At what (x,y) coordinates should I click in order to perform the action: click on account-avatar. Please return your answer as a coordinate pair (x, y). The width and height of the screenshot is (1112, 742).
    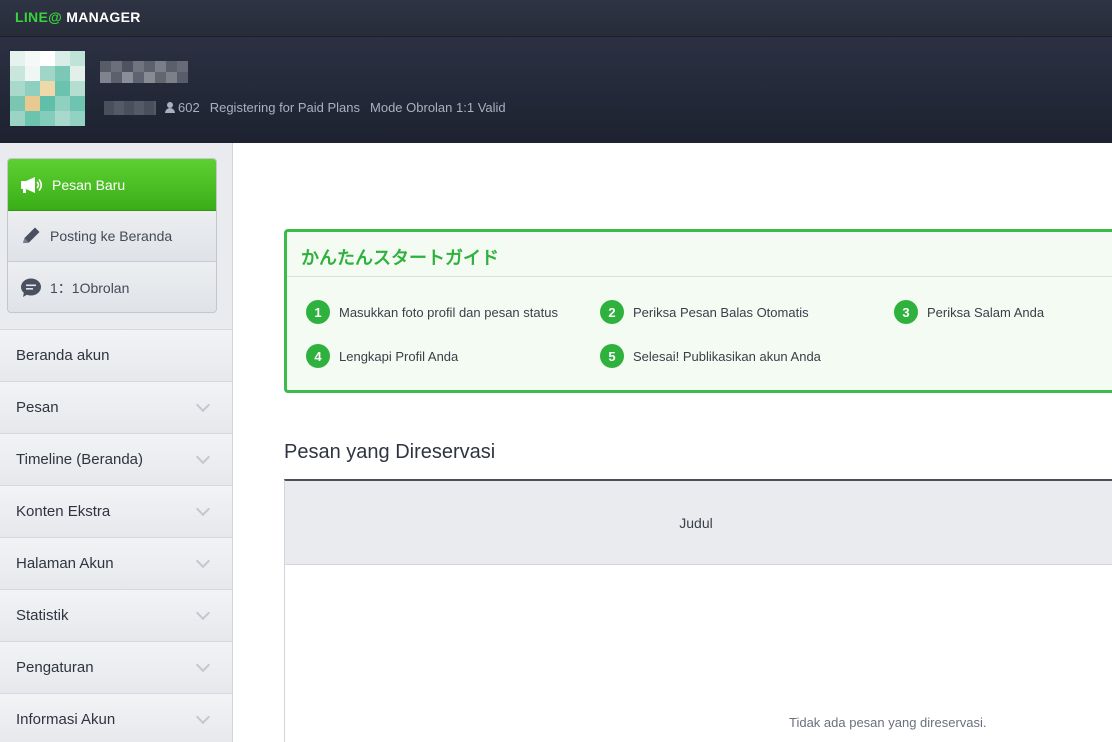
    Looking at the image, I should click on (47, 88).